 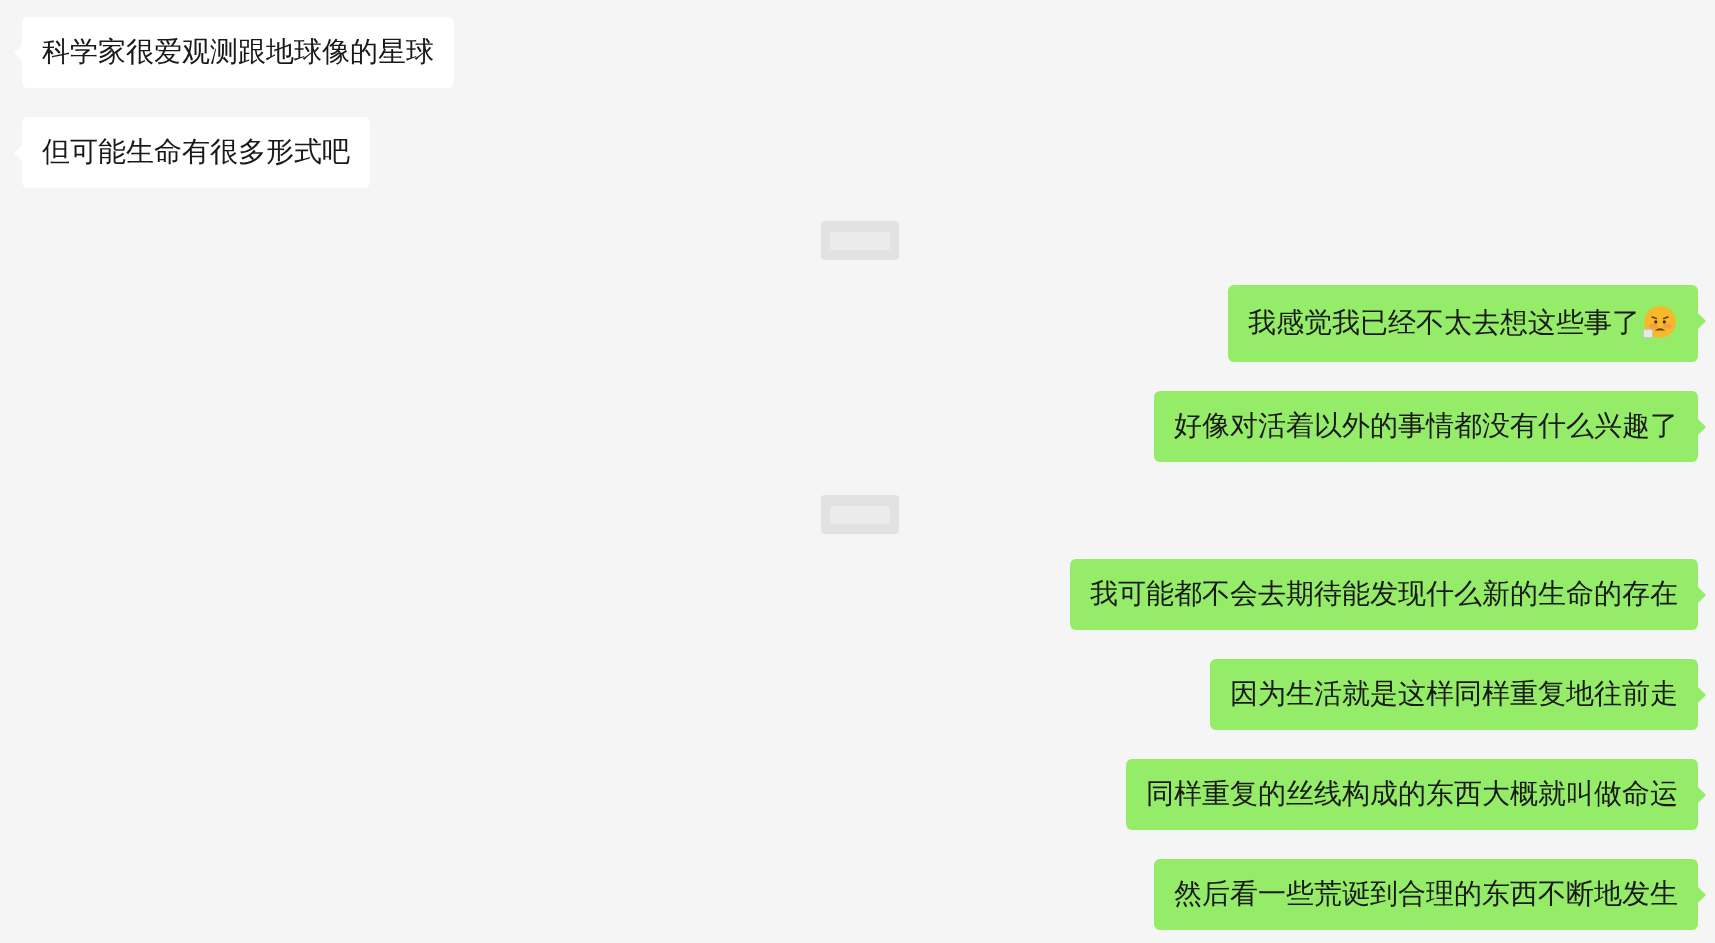 What do you see at coordinates (1384, 594) in the screenshot?
I see `message-text: 我可能都不会去期待能发现什么新的生命的存在` at bounding box center [1384, 594].